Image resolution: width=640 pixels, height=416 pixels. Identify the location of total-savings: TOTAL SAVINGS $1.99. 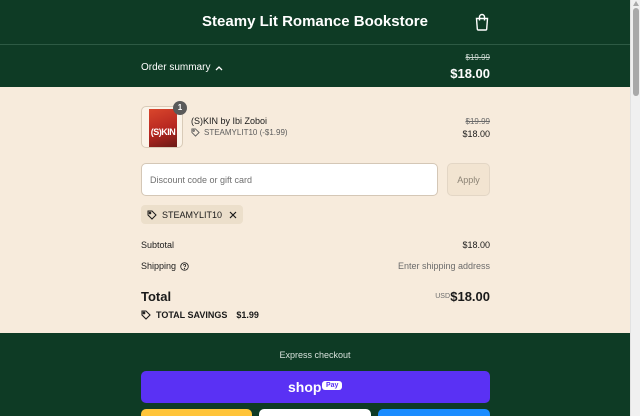
(200, 315).